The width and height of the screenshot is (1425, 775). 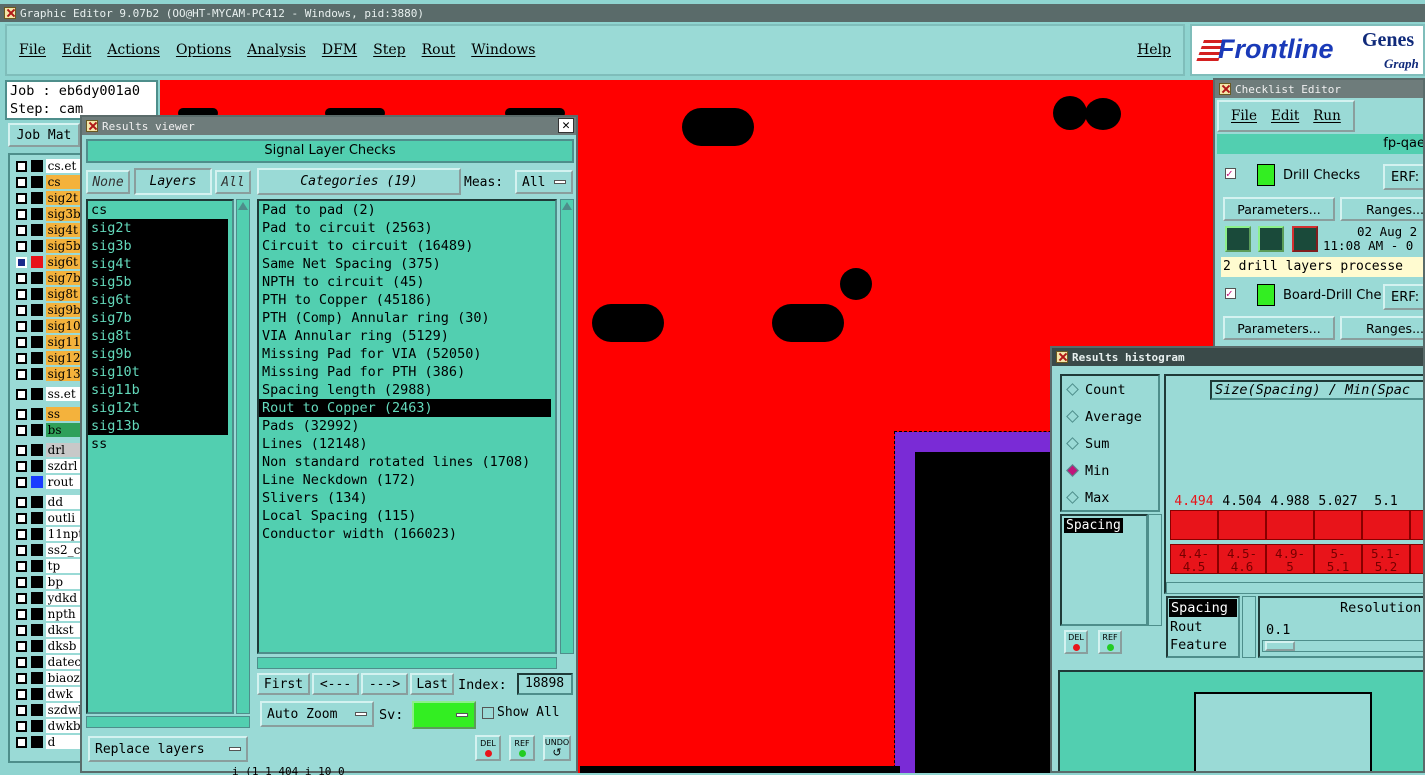 I want to click on layer-list-item: sig8t, so click(x=158, y=336).